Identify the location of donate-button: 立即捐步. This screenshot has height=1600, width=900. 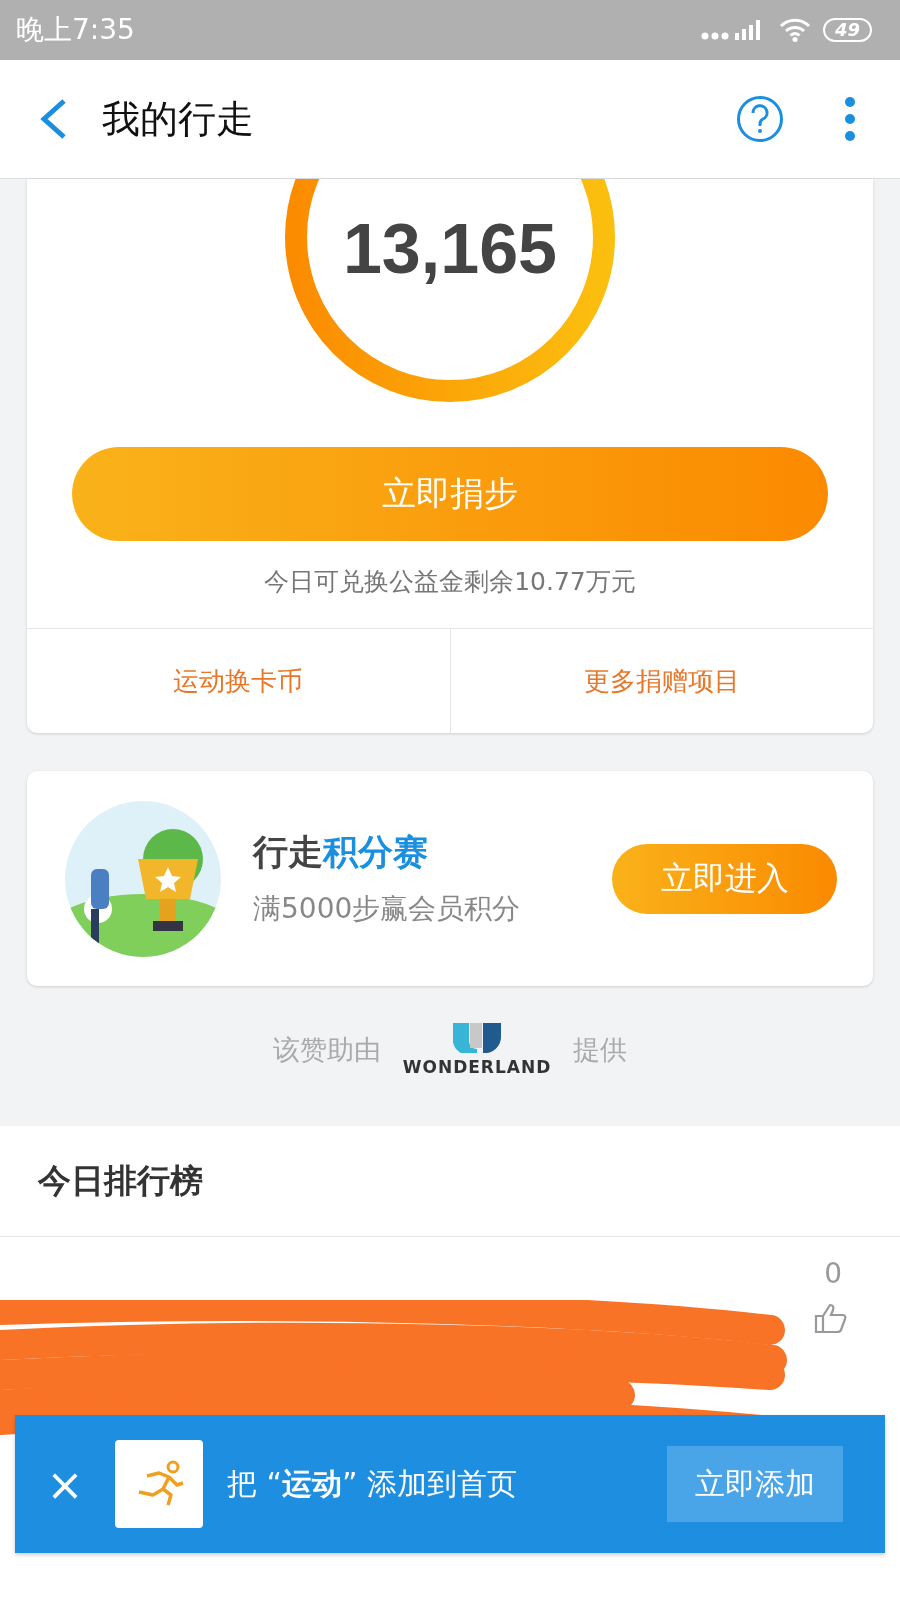
(450, 494).